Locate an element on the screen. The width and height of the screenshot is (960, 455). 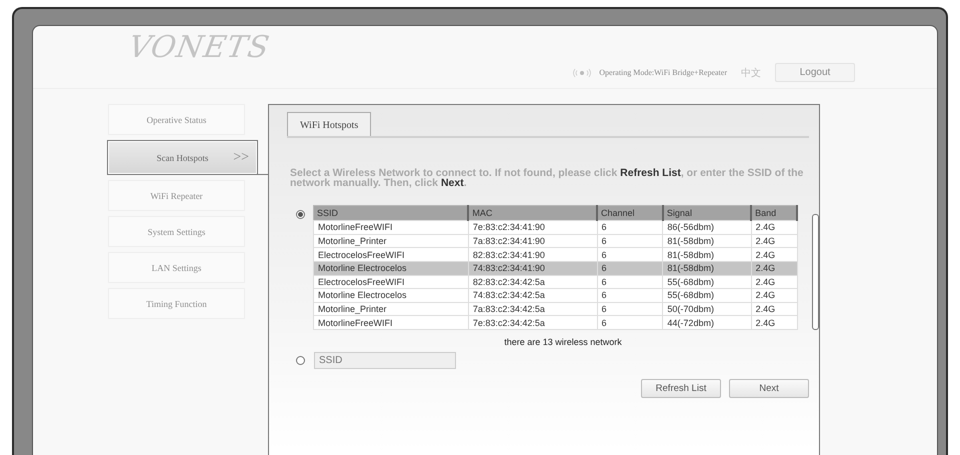
column-header: SSID is located at coordinates (391, 213).